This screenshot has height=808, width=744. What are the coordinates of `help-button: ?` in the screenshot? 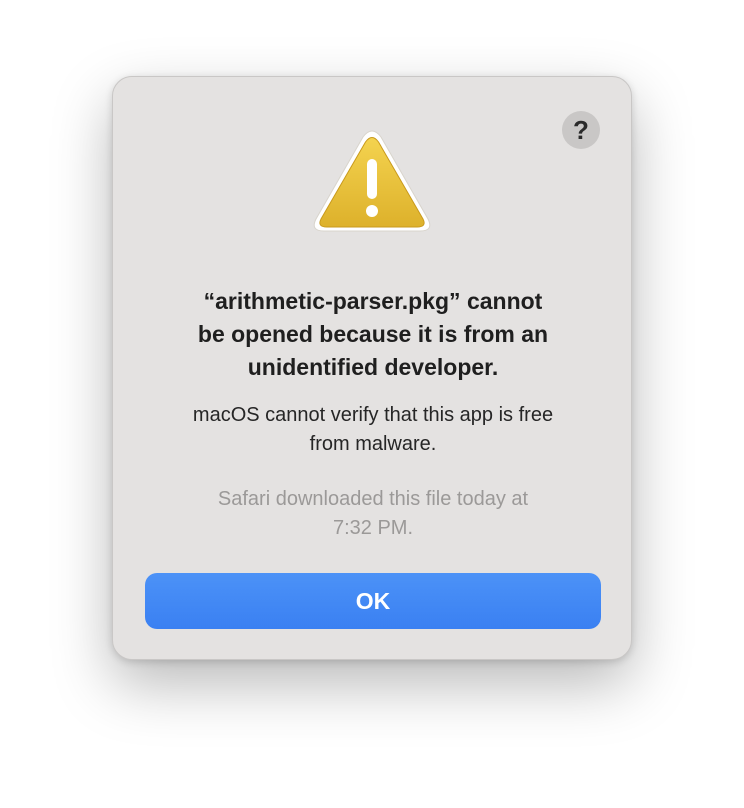 It's located at (581, 130).